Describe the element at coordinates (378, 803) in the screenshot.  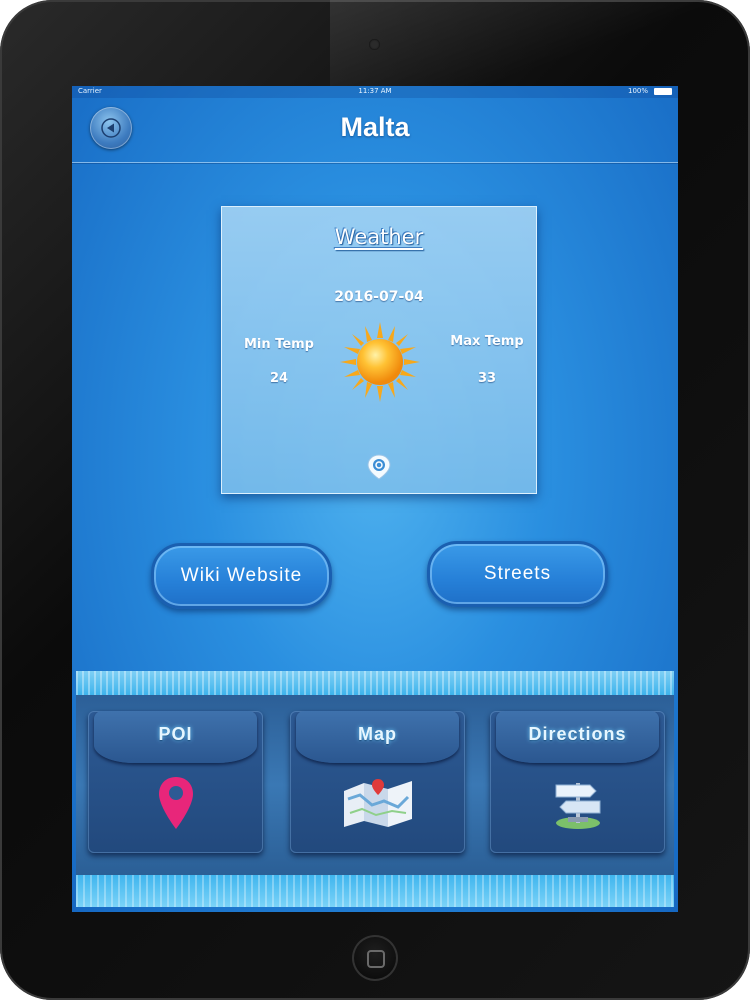
I see `folded-map-icon` at that location.